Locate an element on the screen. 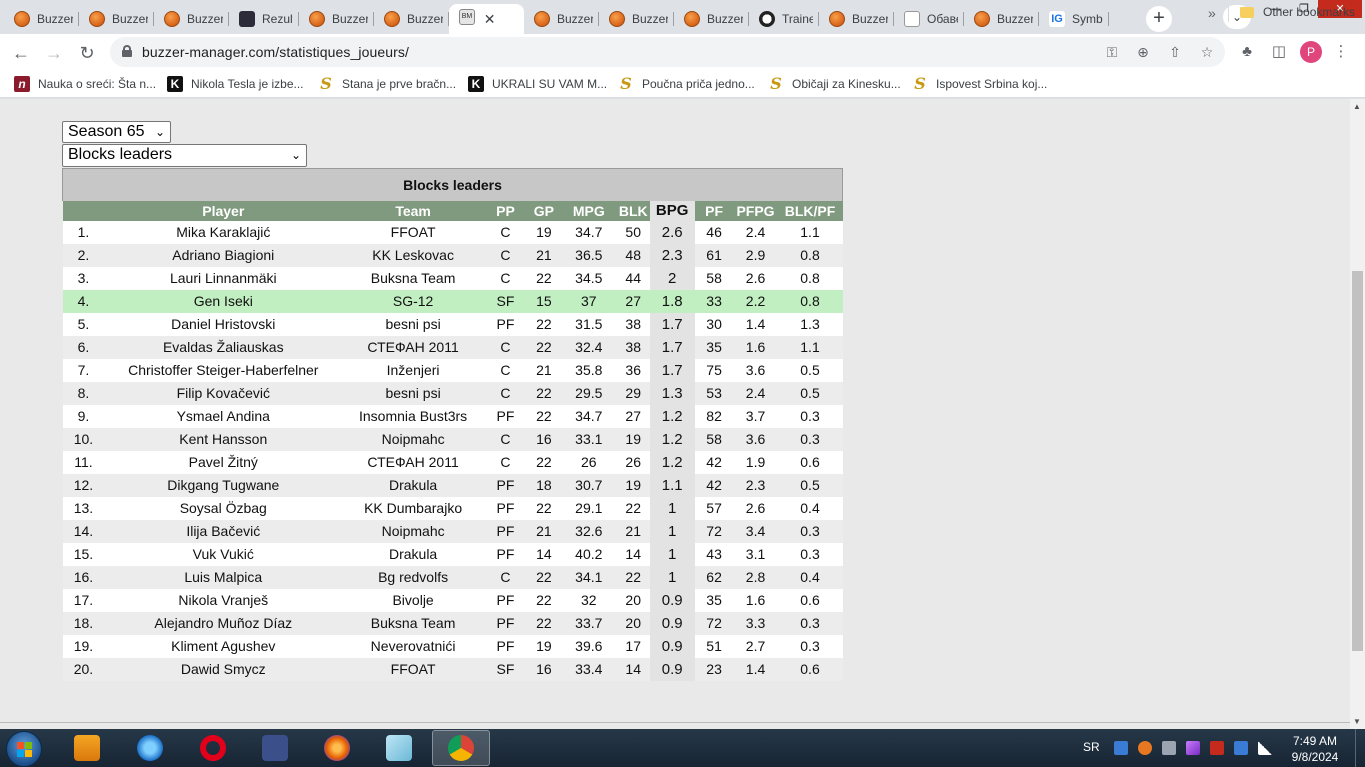 This screenshot has height=767, width=1365. opera-icon is located at coordinates (213, 748).